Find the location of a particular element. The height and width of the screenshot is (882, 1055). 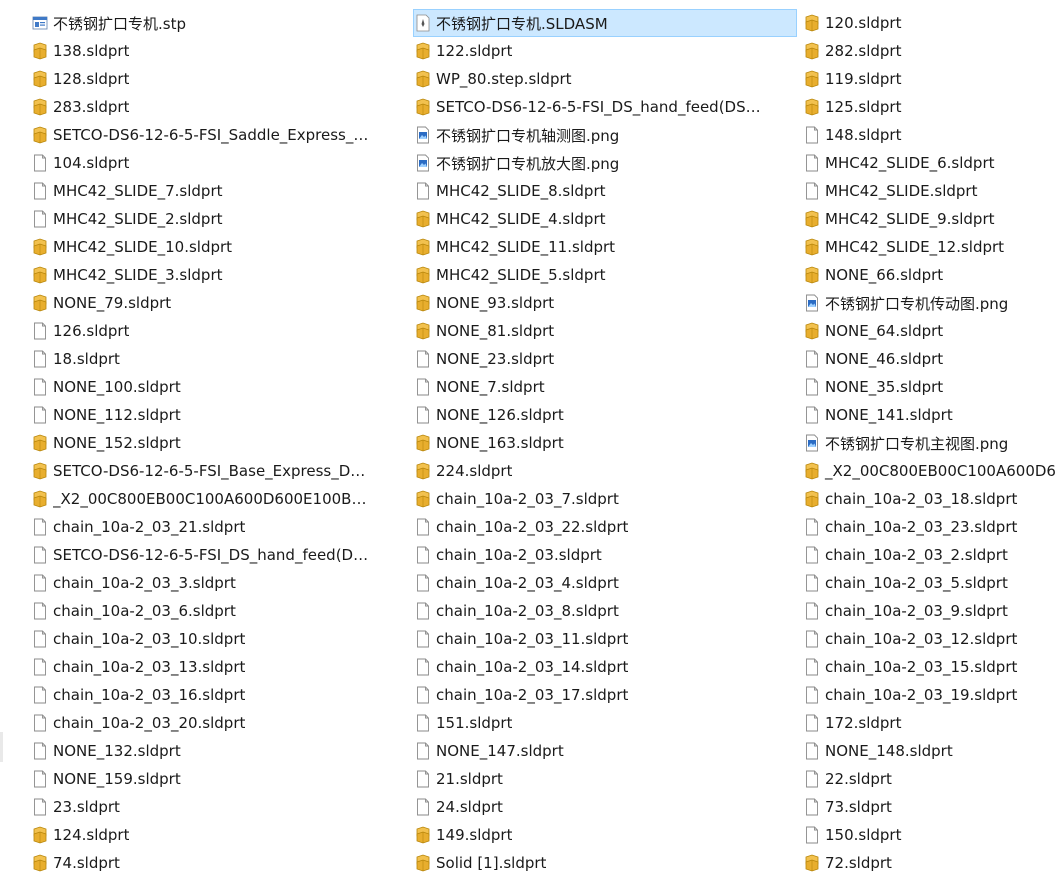

file-item: MHC42_SLIDE_7.sldprt is located at coordinates (210, 191).